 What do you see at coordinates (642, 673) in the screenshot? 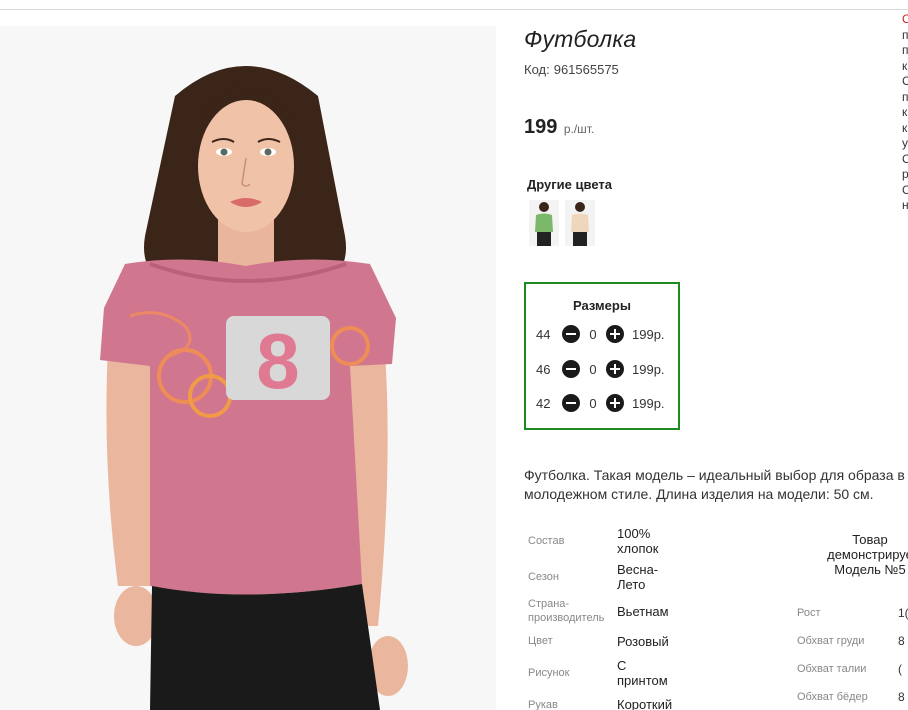
I see `spec-value-pattern: С принтом` at bounding box center [642, 673].